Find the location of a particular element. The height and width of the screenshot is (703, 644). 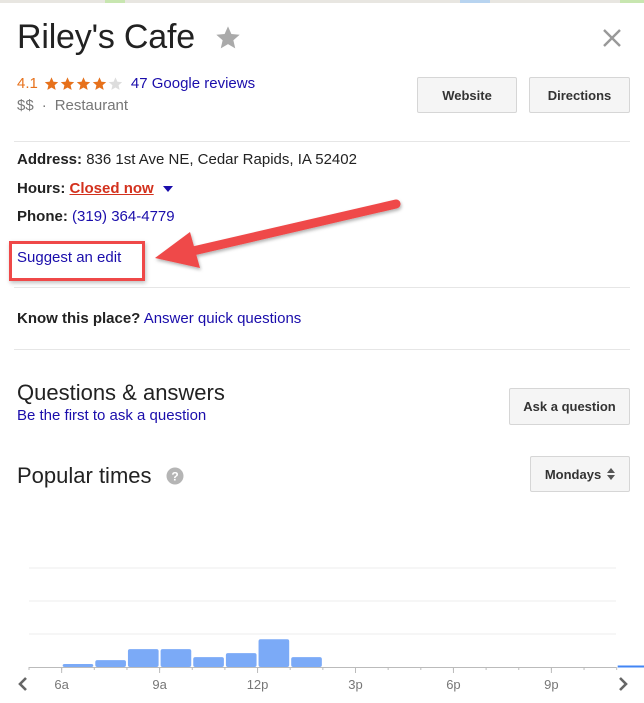

address-label: Address: is located at coordinates (50, 159).